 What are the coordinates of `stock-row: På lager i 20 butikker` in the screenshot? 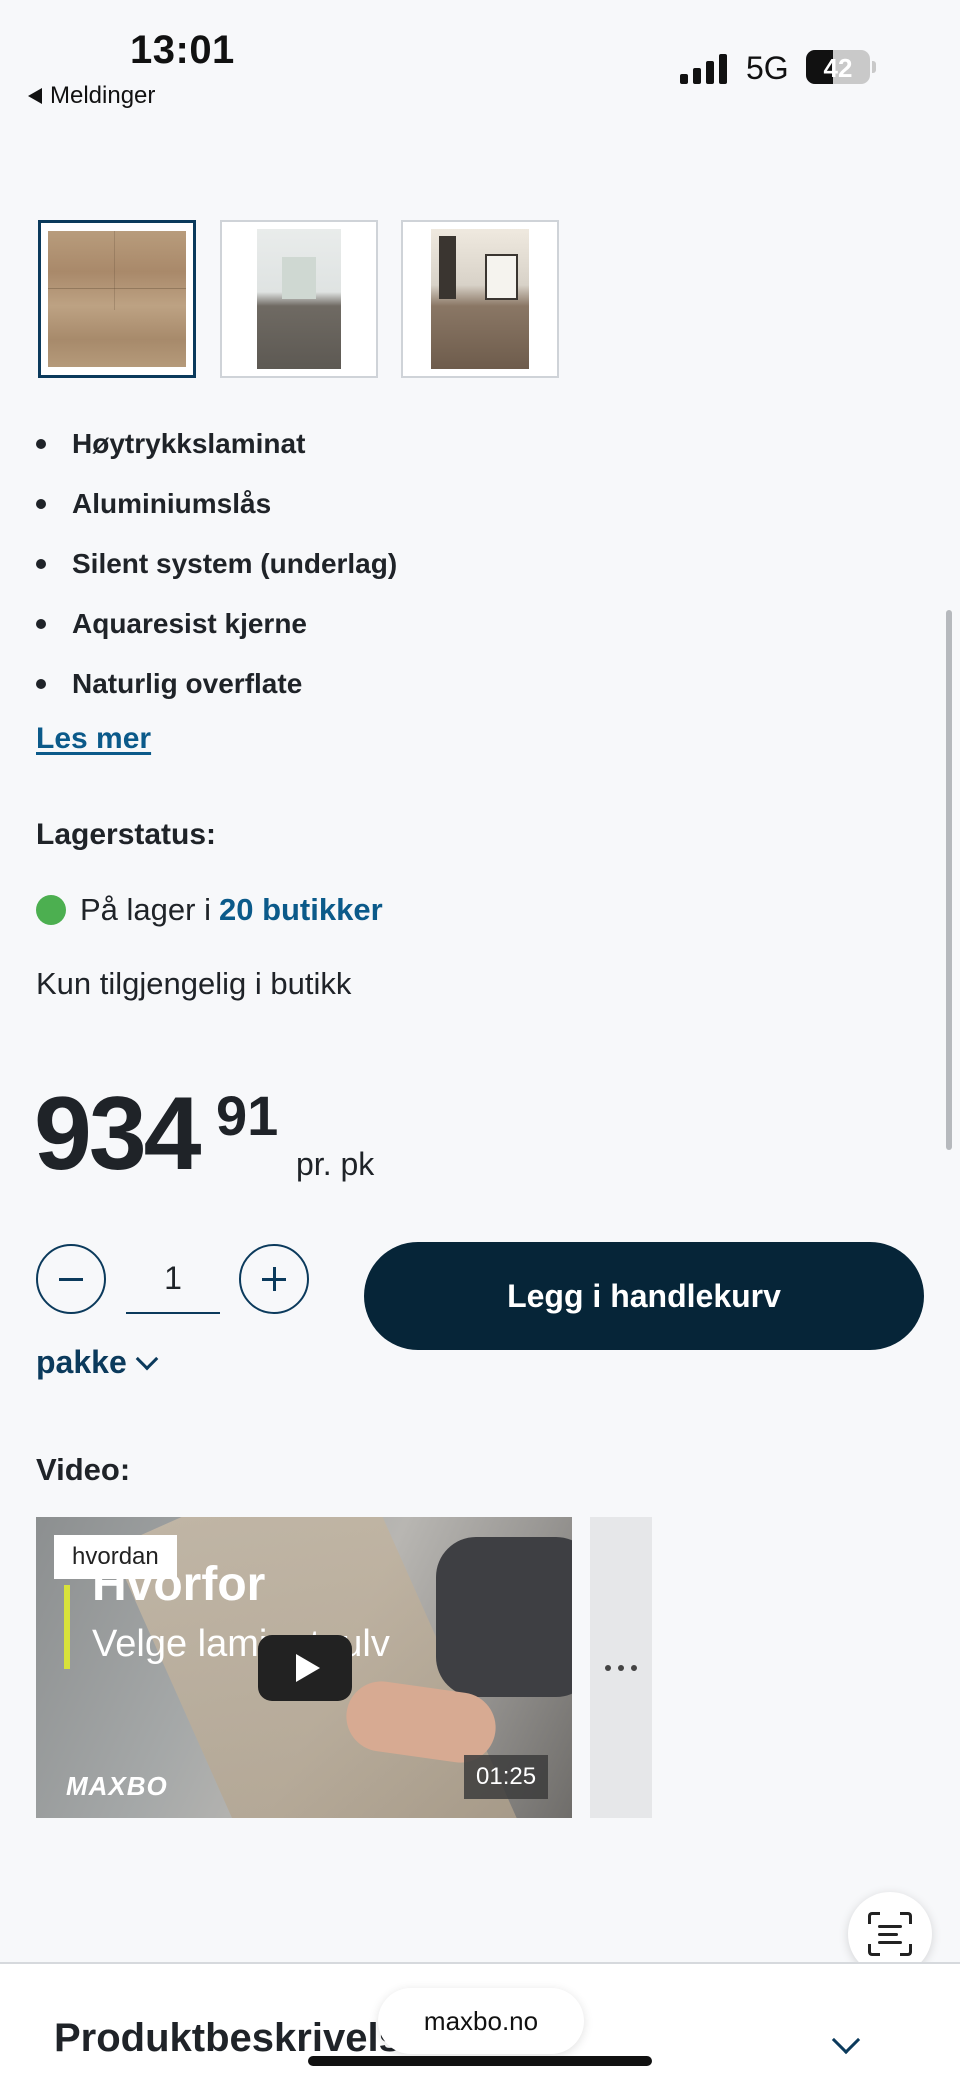 It's located at (209, 910).